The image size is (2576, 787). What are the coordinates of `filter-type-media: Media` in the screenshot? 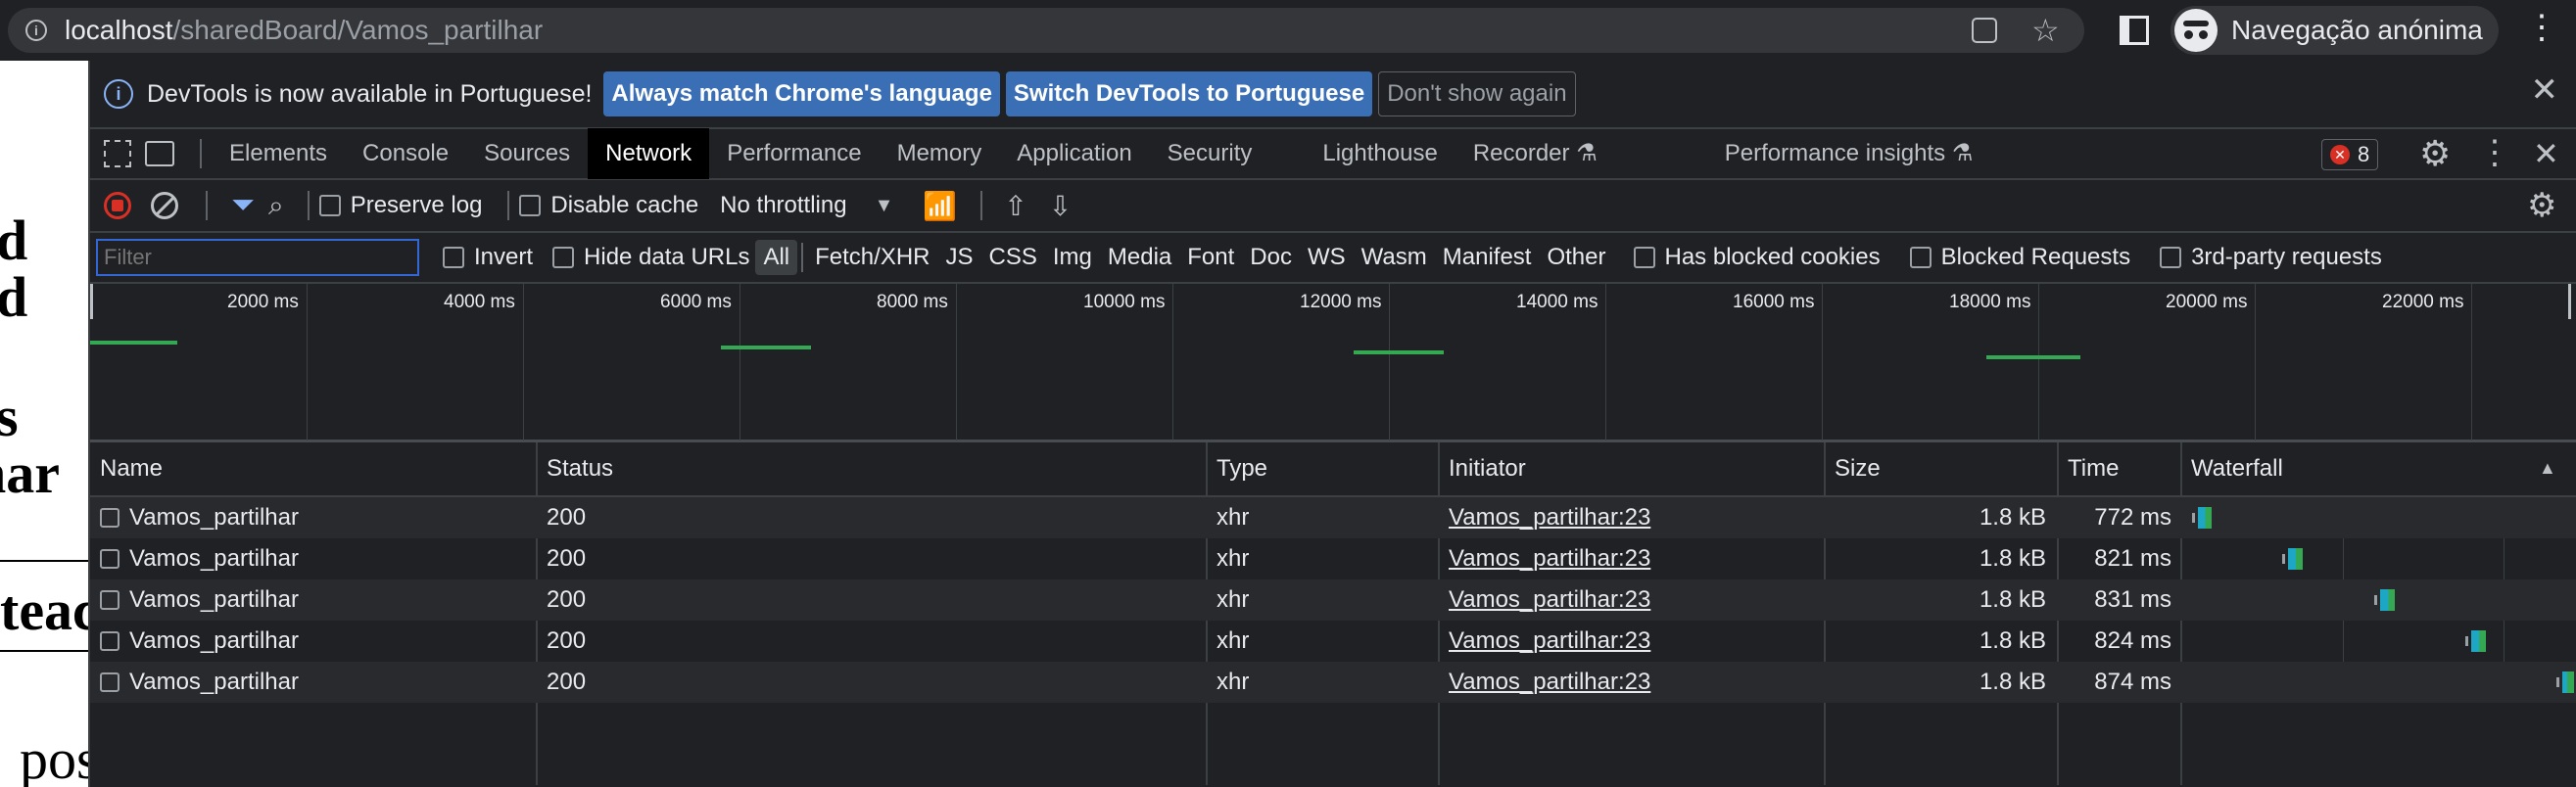 It's located at (1140, 257).